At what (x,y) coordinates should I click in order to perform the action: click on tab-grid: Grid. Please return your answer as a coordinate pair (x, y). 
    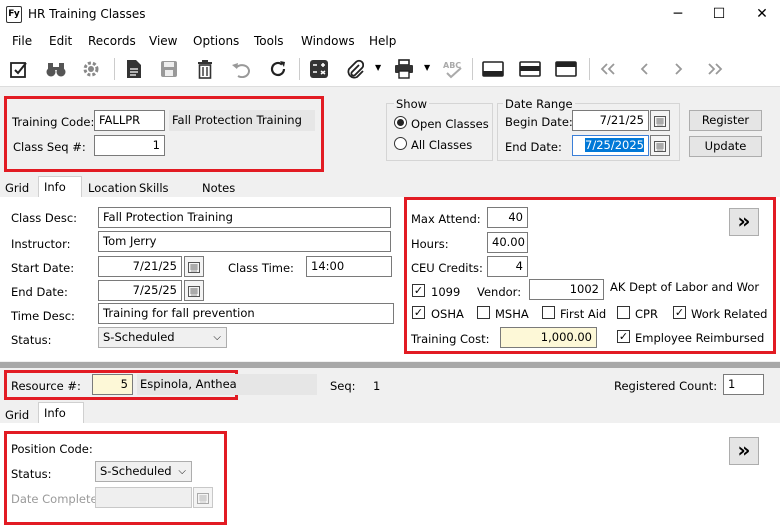
    Looking at the image, I should click on (17, 187).